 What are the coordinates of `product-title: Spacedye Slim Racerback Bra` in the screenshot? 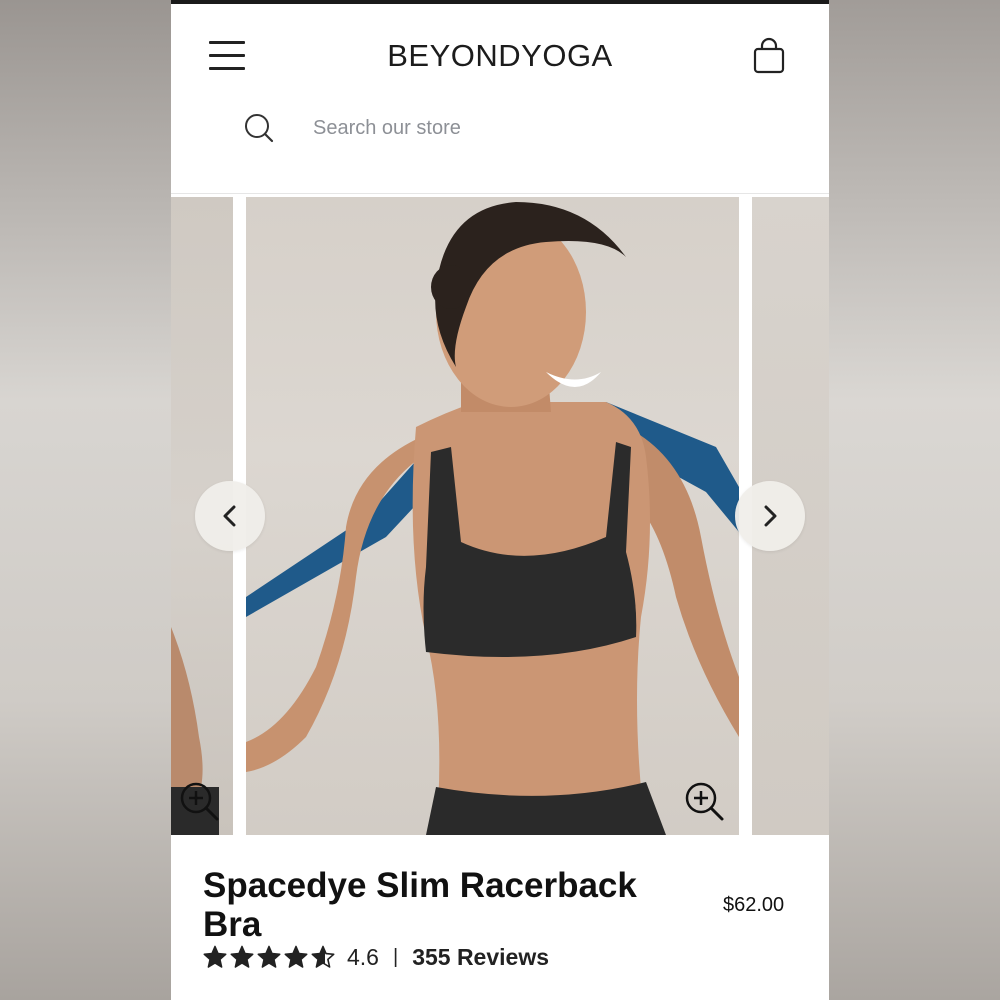 It's located at (420, 905).